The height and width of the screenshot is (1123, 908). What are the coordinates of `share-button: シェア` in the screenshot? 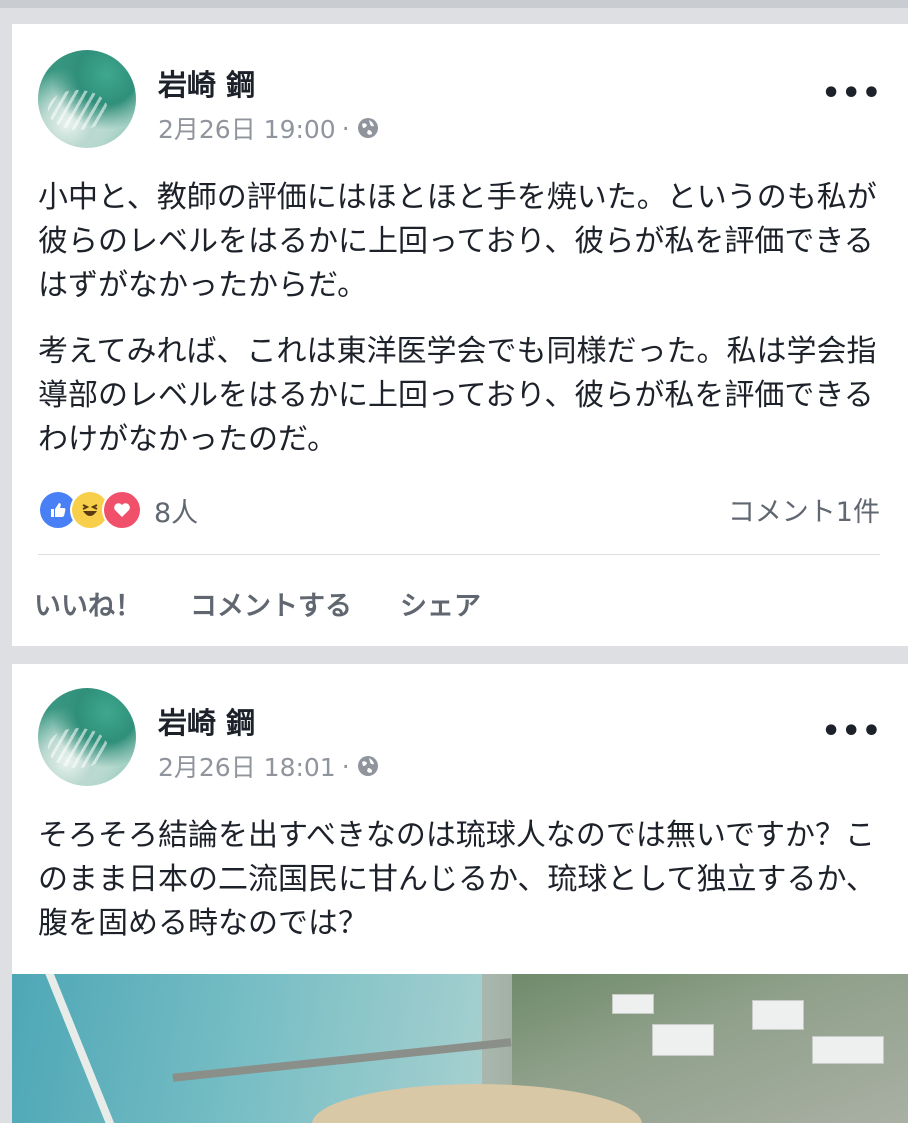 It's located at (440, 603).